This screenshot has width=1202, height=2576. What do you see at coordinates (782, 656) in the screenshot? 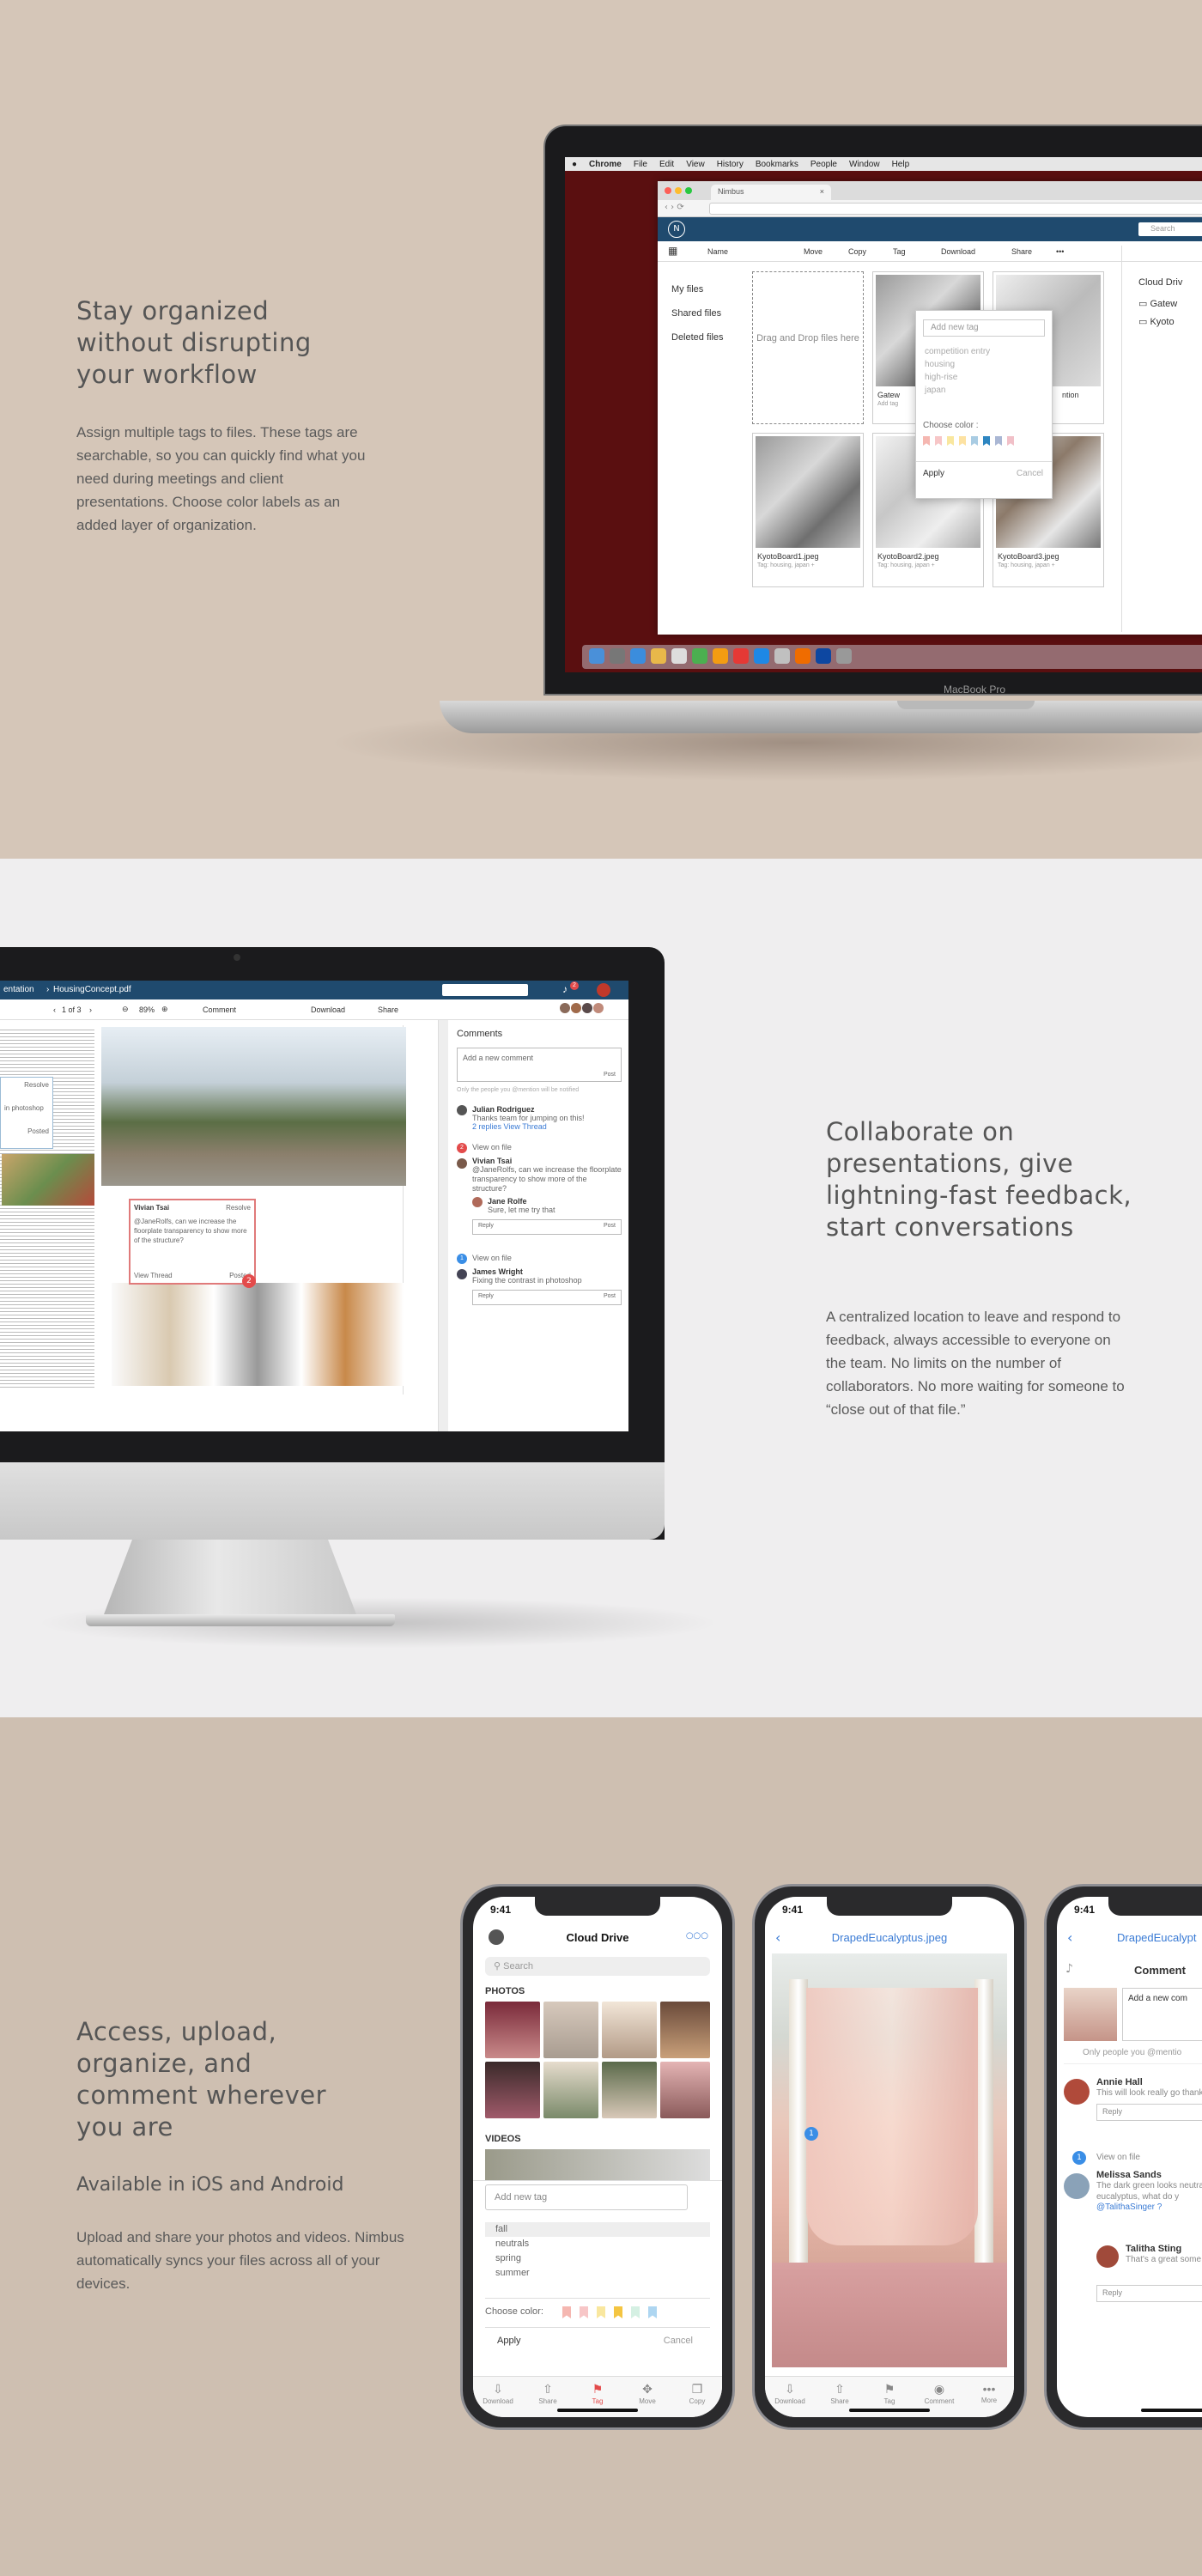
I see `settings-icon` at bounding box center [782, 656].